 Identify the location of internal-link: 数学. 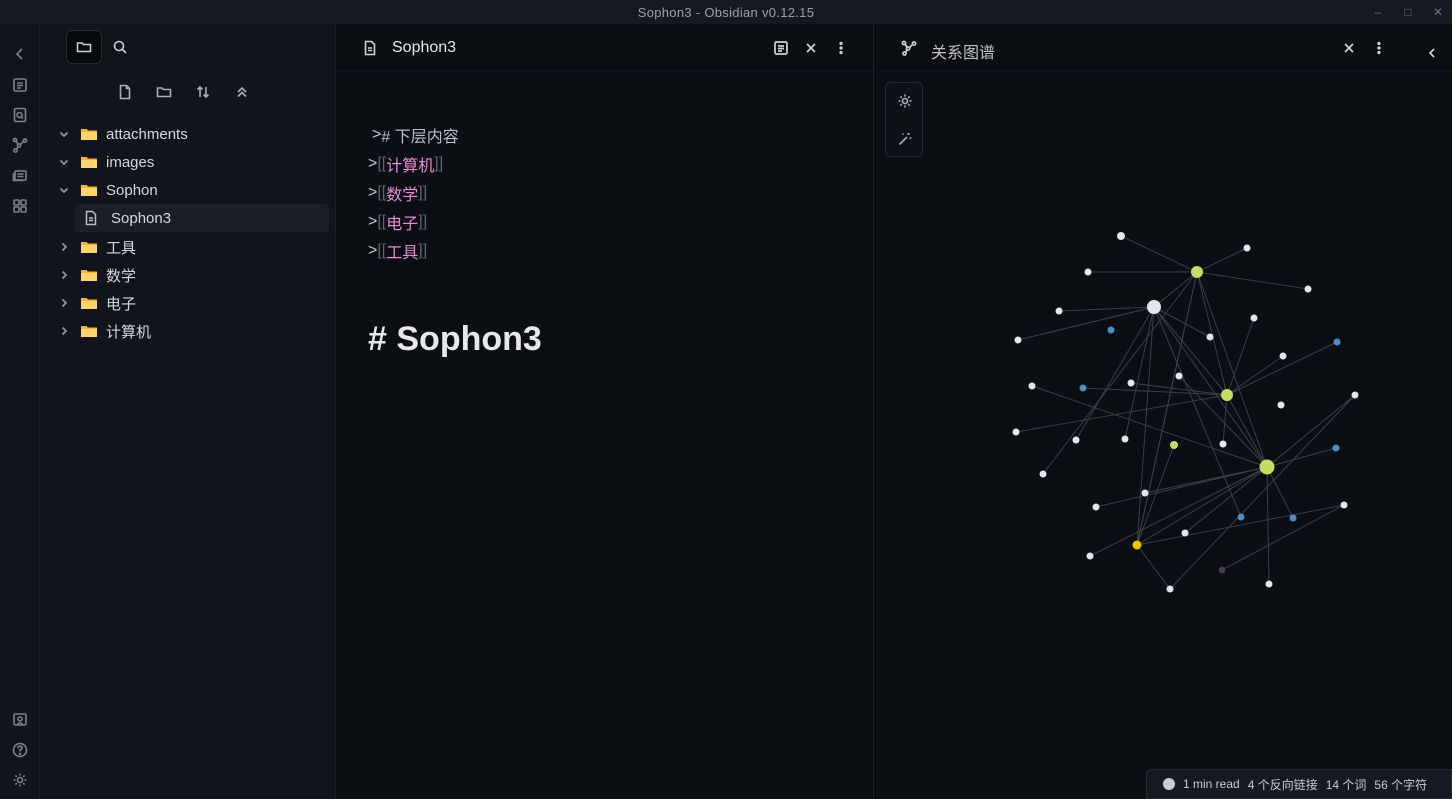
(402, 193).